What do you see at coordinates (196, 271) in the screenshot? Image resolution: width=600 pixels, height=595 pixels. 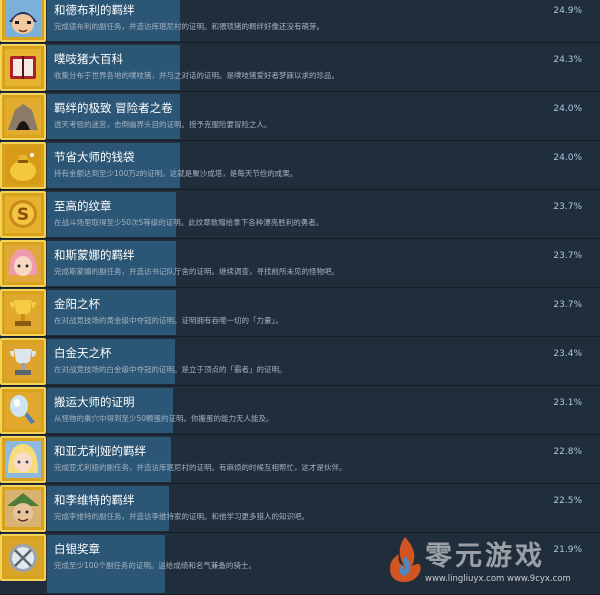 I see `achievement-description: 完成斯蒙娜的副任务，并造访书记队厅舍的证明。继续调查，寻找前所未见的怪物吧。` at bounding box center [196, 271].